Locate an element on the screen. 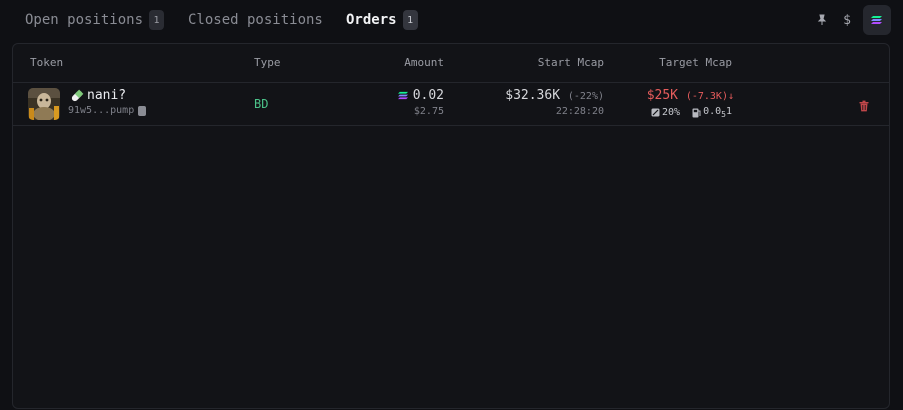 This screenshot has height=410, width=903. token-address: 91w5...pump is located at coordinates (107, 110).